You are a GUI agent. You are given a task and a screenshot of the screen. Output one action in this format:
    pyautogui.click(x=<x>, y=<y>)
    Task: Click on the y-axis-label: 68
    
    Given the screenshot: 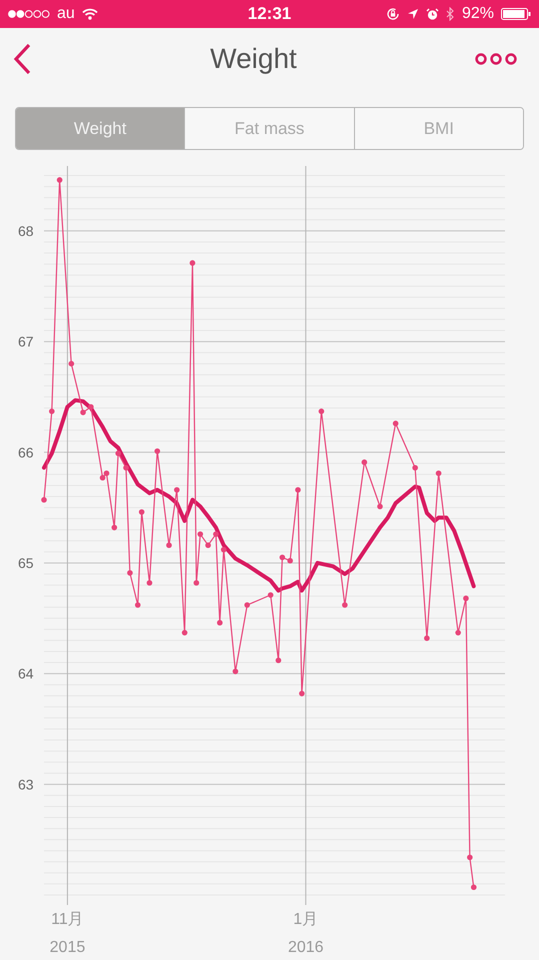 What is the action you would take?
    pyautogui.click(x=26, y=230)
    